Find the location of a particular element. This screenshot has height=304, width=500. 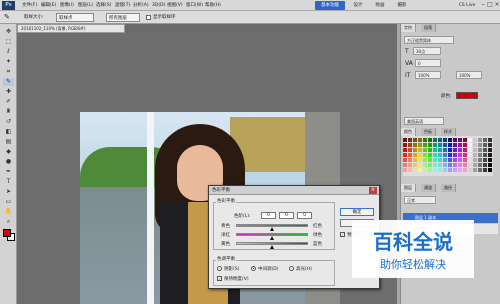

preserve-luminosity-checkbox: ✓ is located at coordinates (219, 278).